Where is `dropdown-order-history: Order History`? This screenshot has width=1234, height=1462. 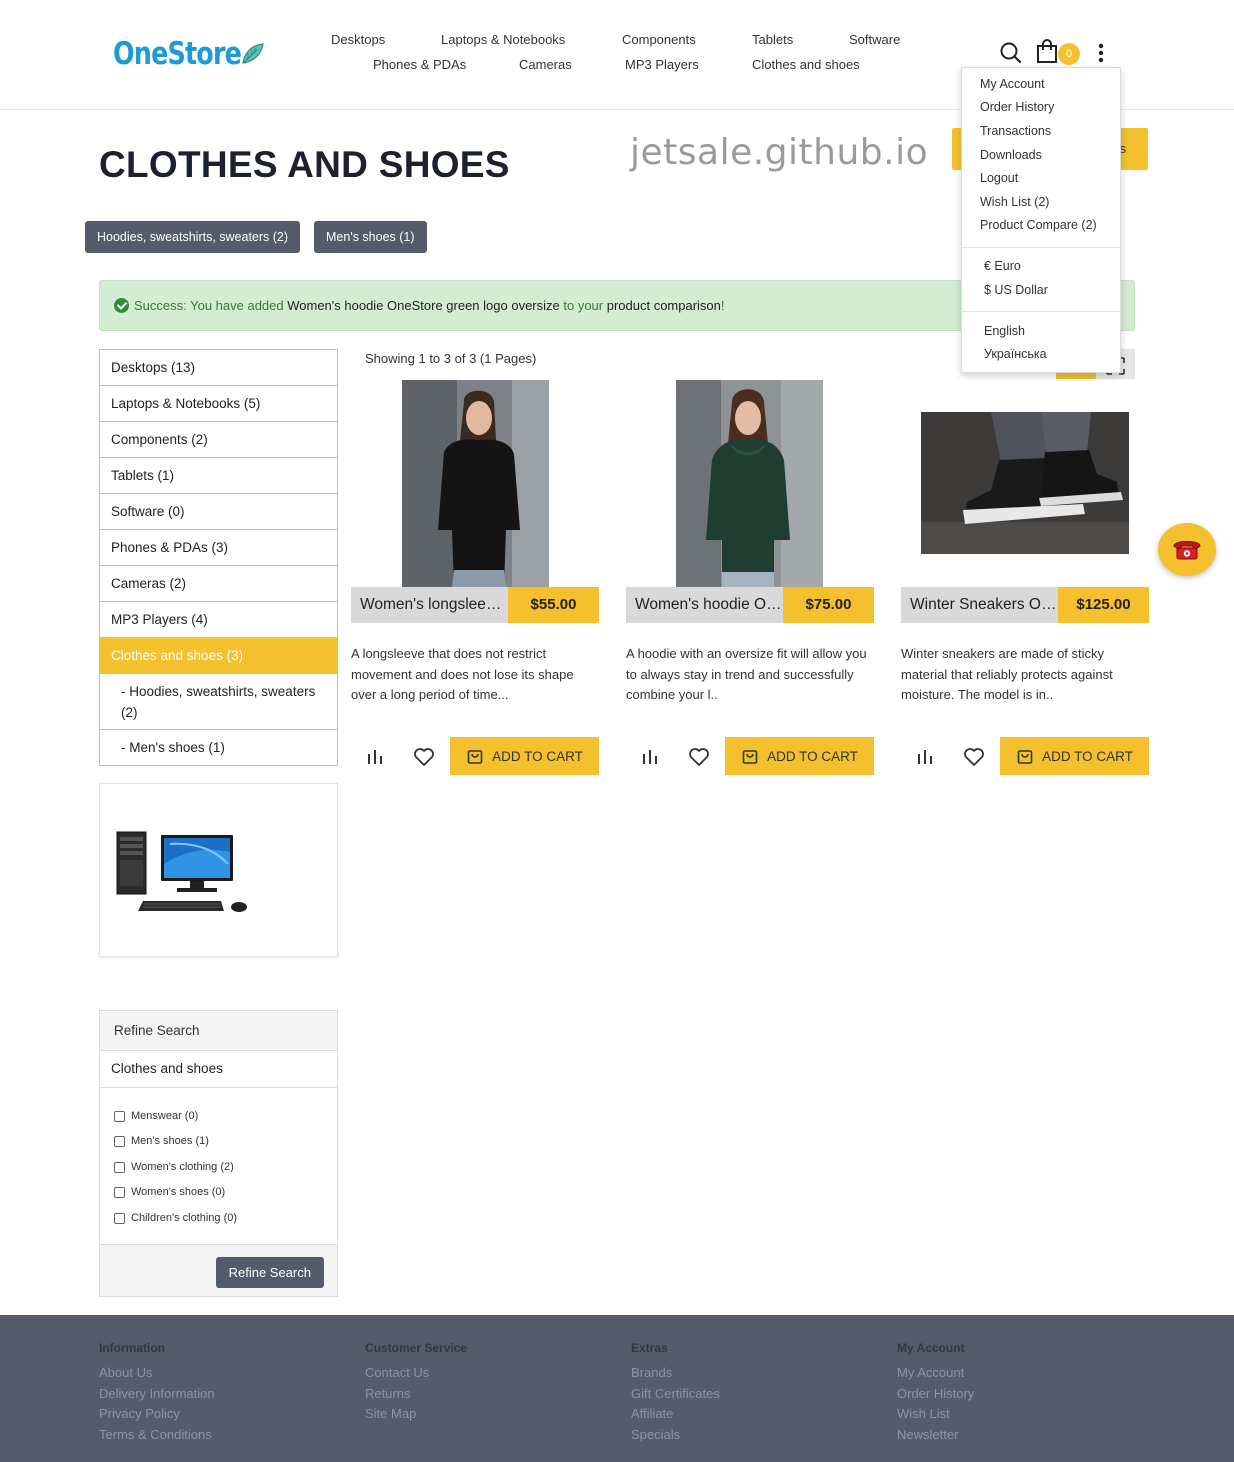
dropdown-order-history: Order History is located at coordinates (1017, 107).